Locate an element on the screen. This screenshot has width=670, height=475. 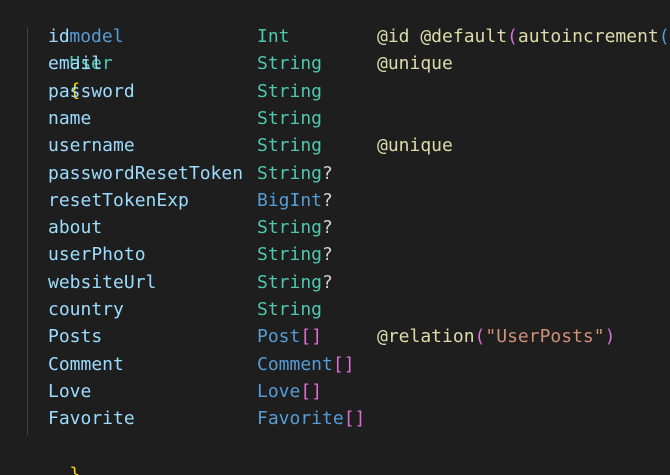
field-type: Int is located at coordinates (273, 36).